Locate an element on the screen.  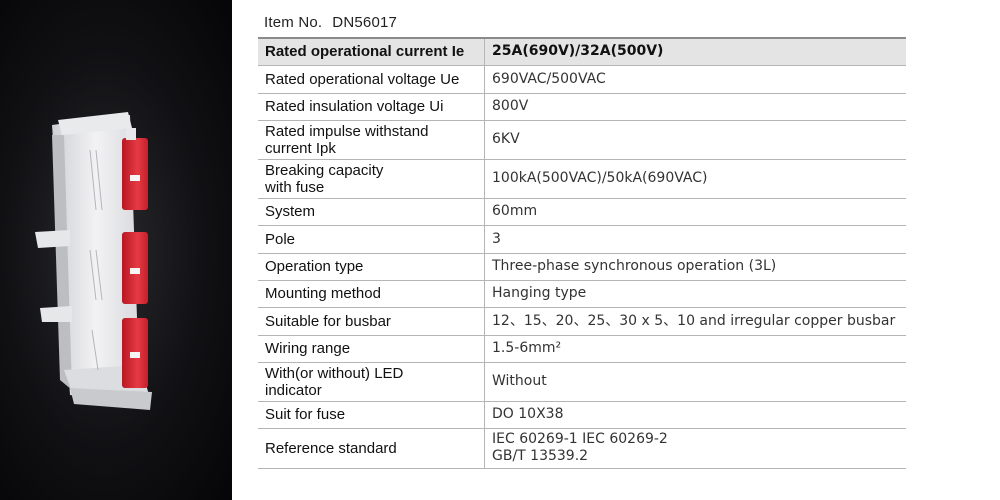
spec-value: 25A(690V)/32A(500V) is located at coordinates (695, 51).